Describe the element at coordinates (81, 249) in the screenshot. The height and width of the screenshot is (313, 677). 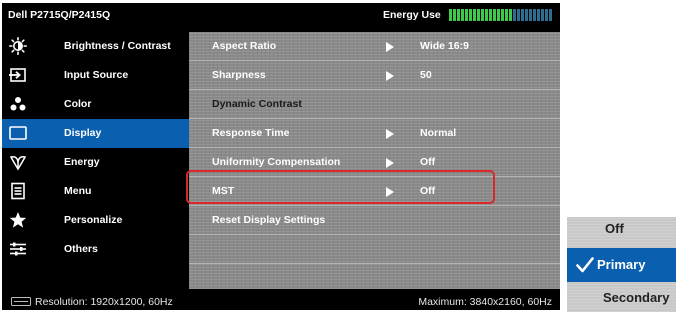
I see `sidebar-item-label: Others` at that location.